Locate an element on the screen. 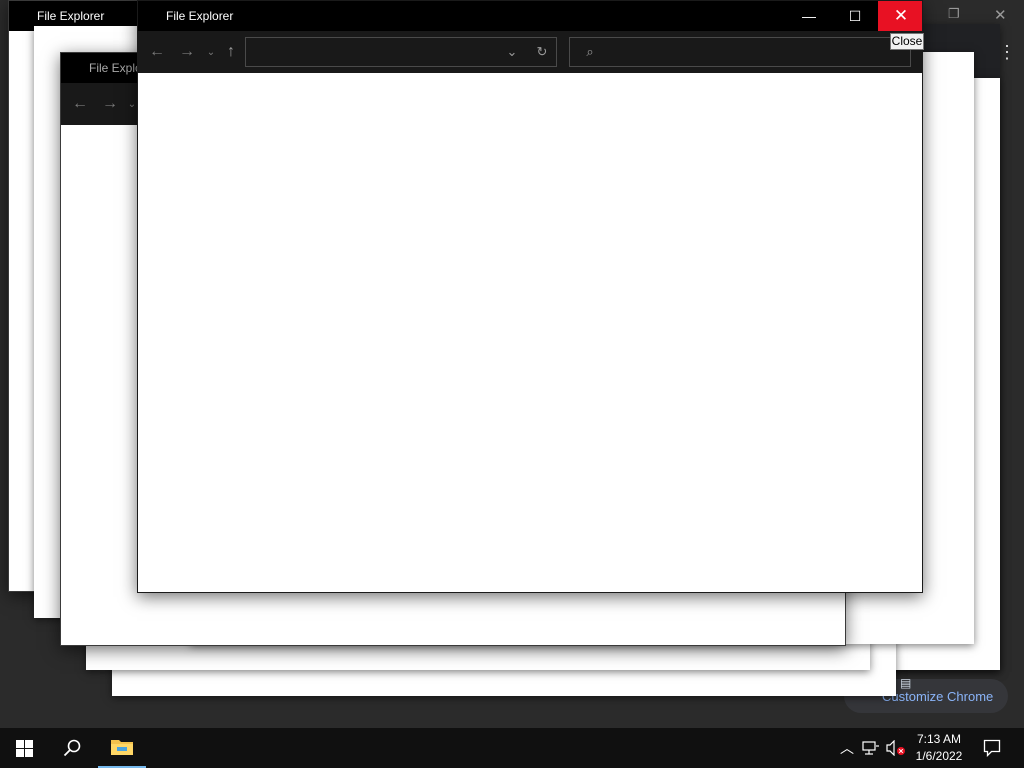 Image resolution: width=1024 pixels, height=768 pixels. titlebar: File Explorer — ☐ ✕ is located at coordinates (530, 16).